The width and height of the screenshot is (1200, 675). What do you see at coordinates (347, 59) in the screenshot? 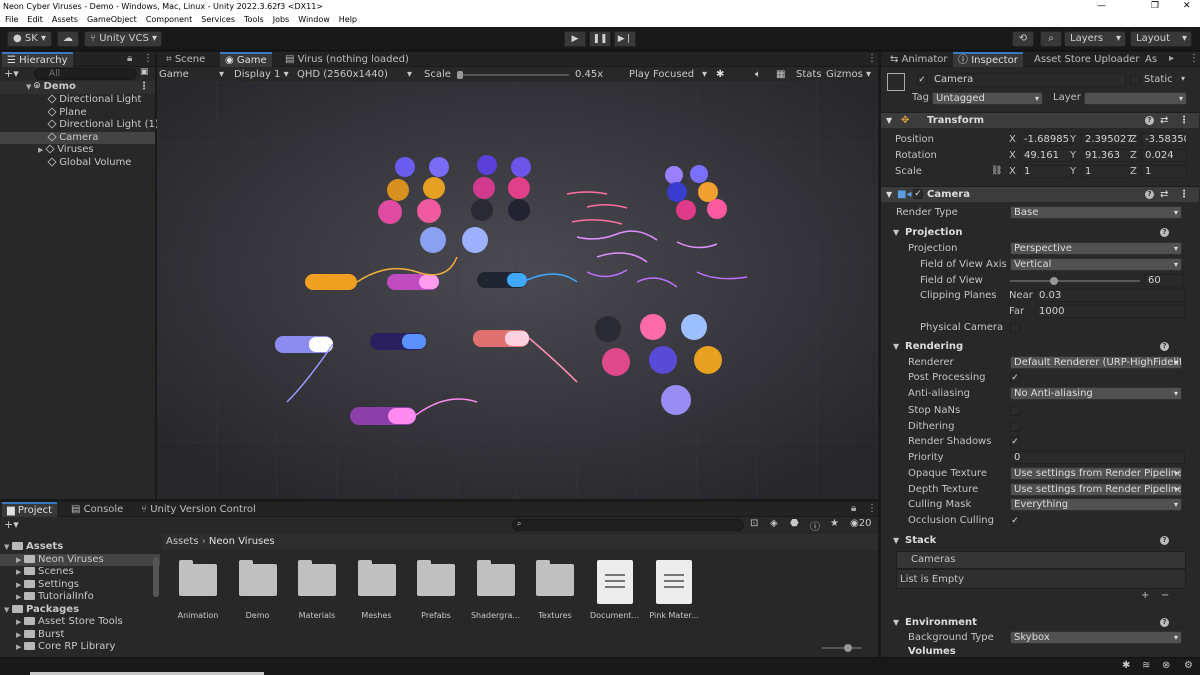
I see `tab-virus: ▤ Virus (nothing loaded)` at bounding box center [347, 59].